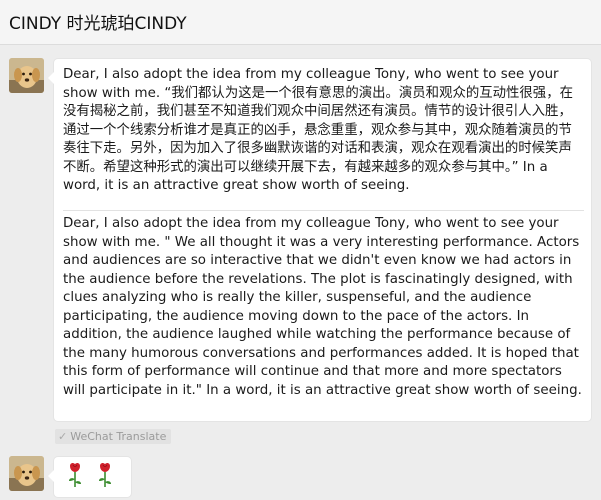  Describe the element at coordinates (118, 436) in the screenshot. I see `translate-label: WeChat Translate` at that location.